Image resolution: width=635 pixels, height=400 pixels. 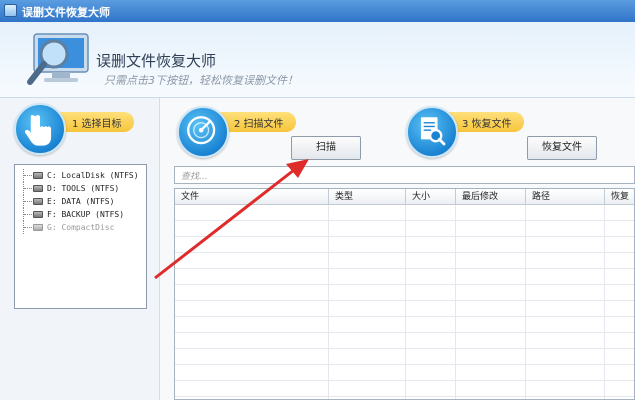 I want to click on drive-label: E: DATA (NTFS), so click(x=81, y=201).